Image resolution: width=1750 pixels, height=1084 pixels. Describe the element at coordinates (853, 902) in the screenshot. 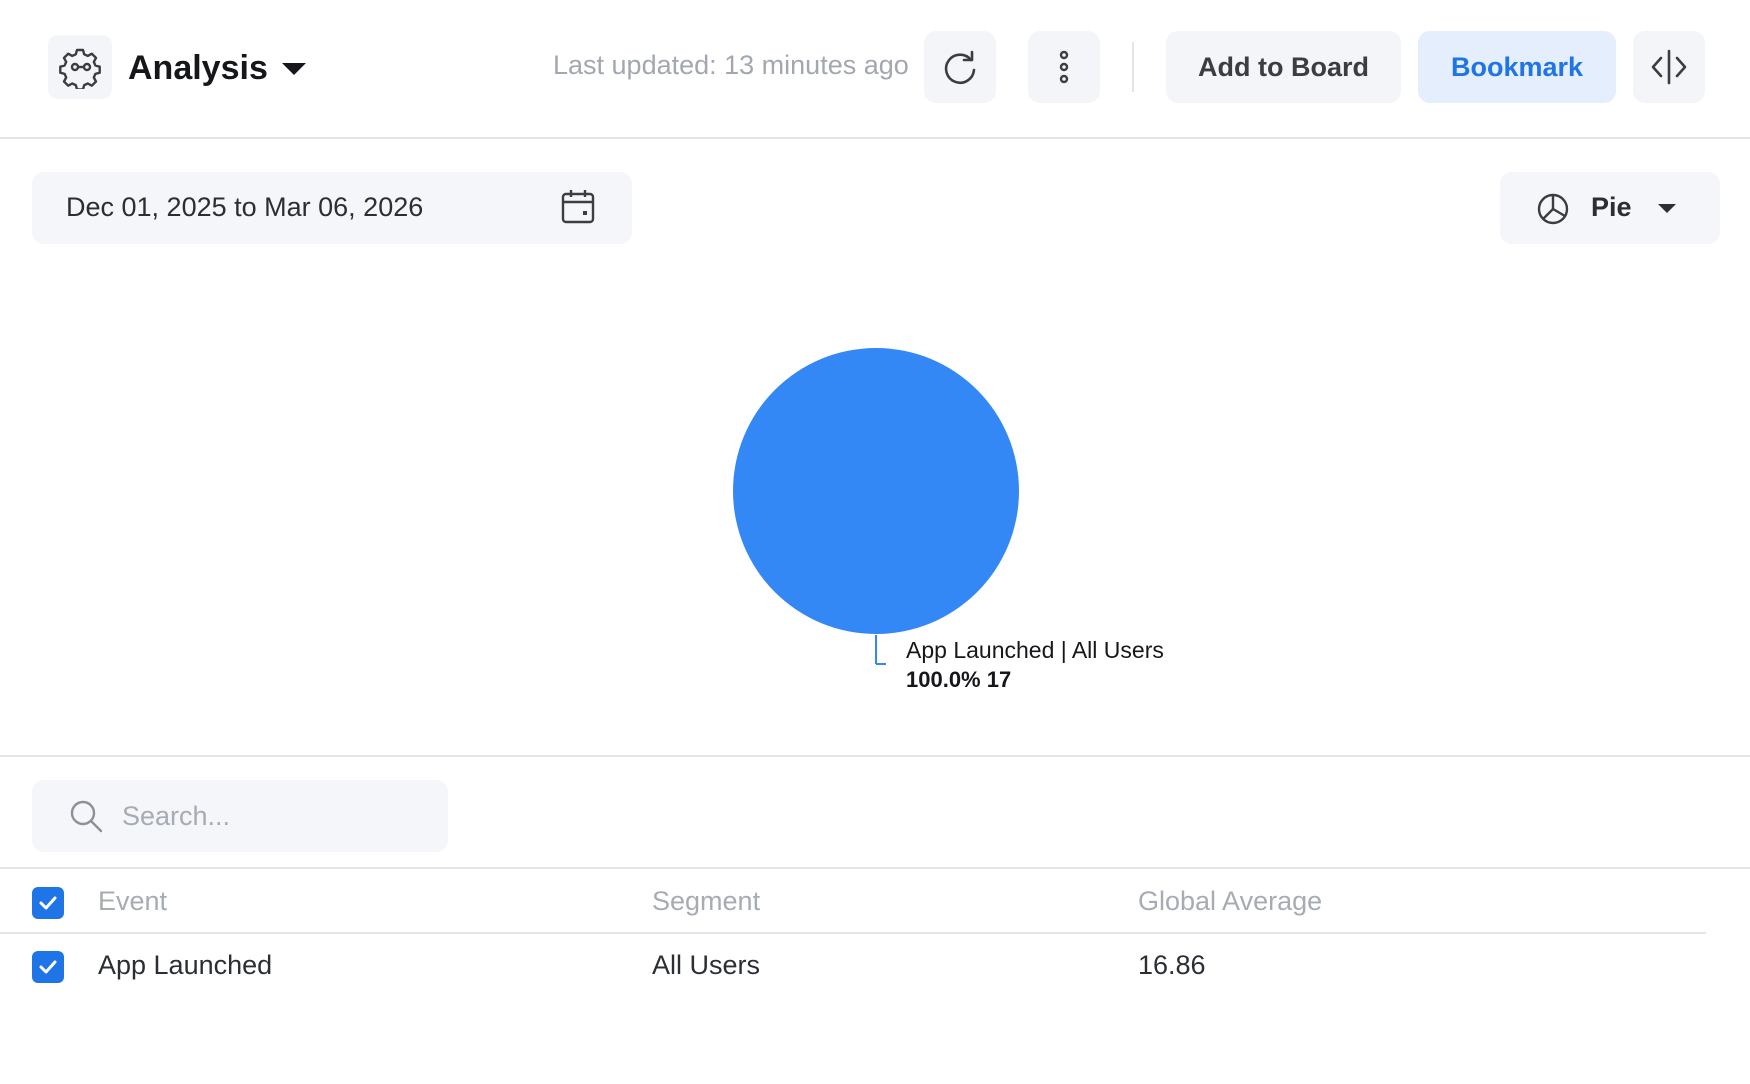

I see `table-header-row: Event Segment Global Average` at that location.